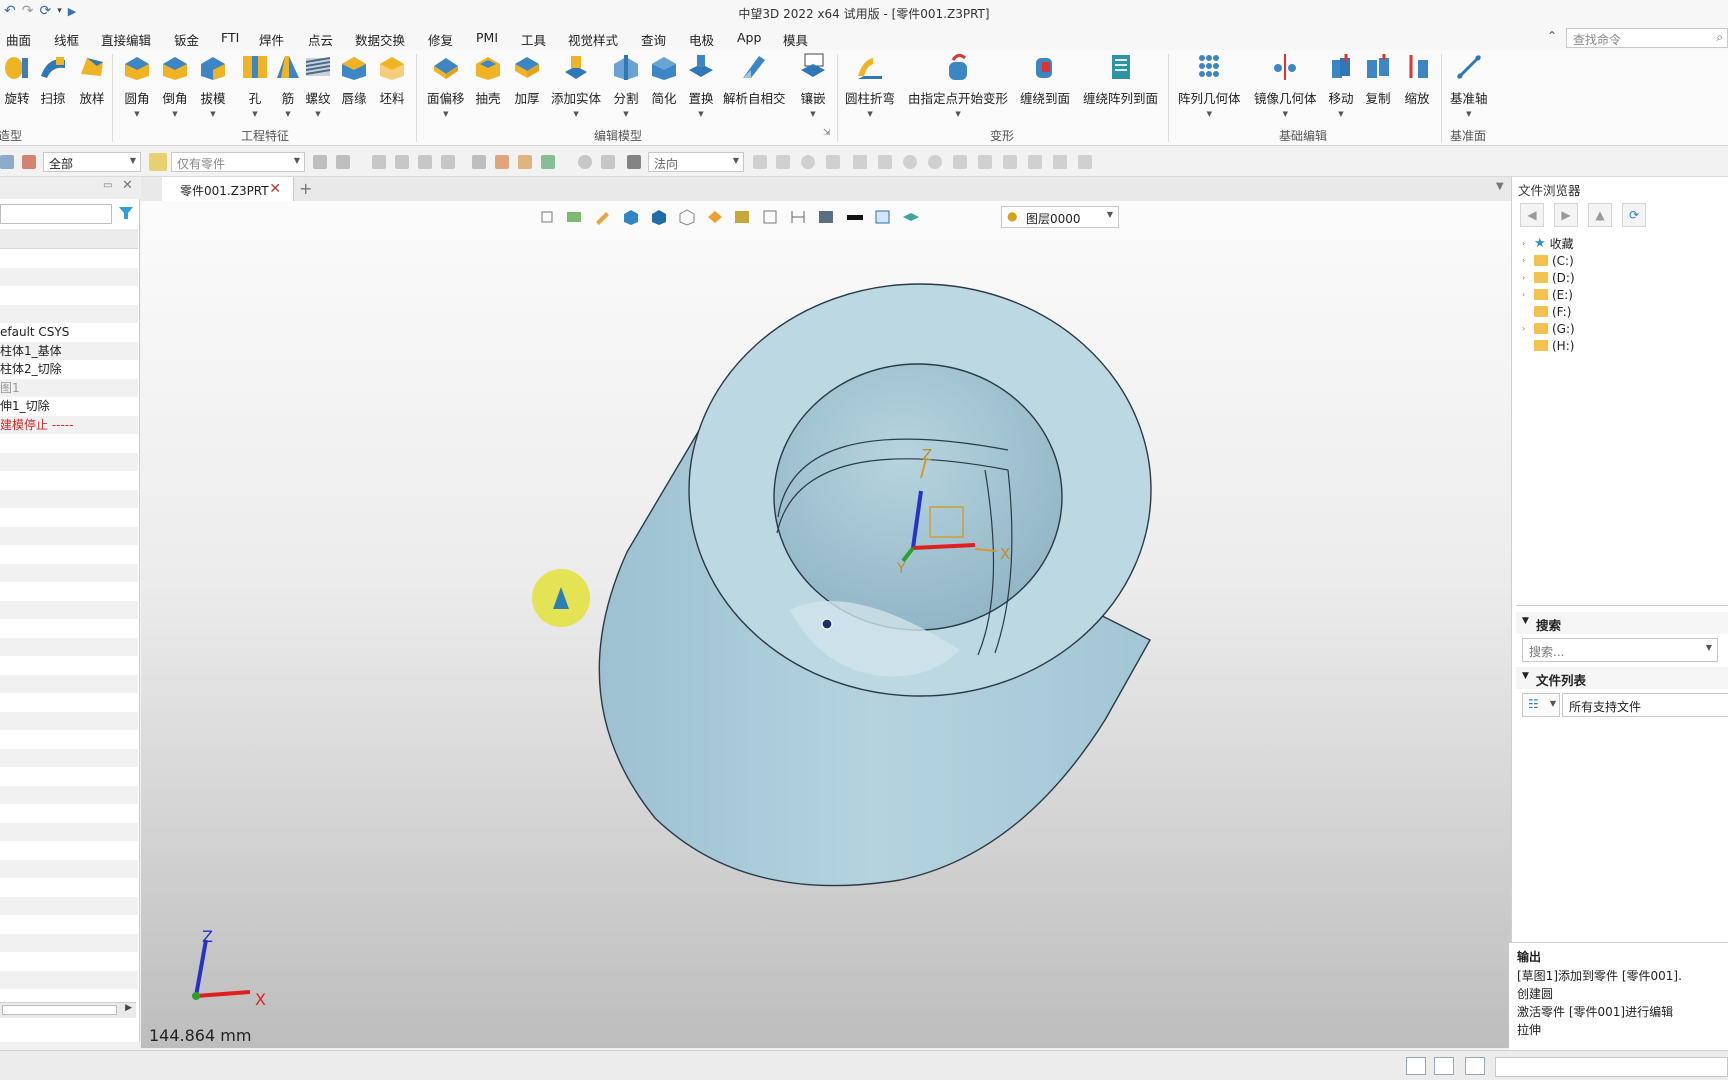 This screenshot has width=1728, height=1080. I want to click on rib-button: 筋 ▼, so click(288, 85).